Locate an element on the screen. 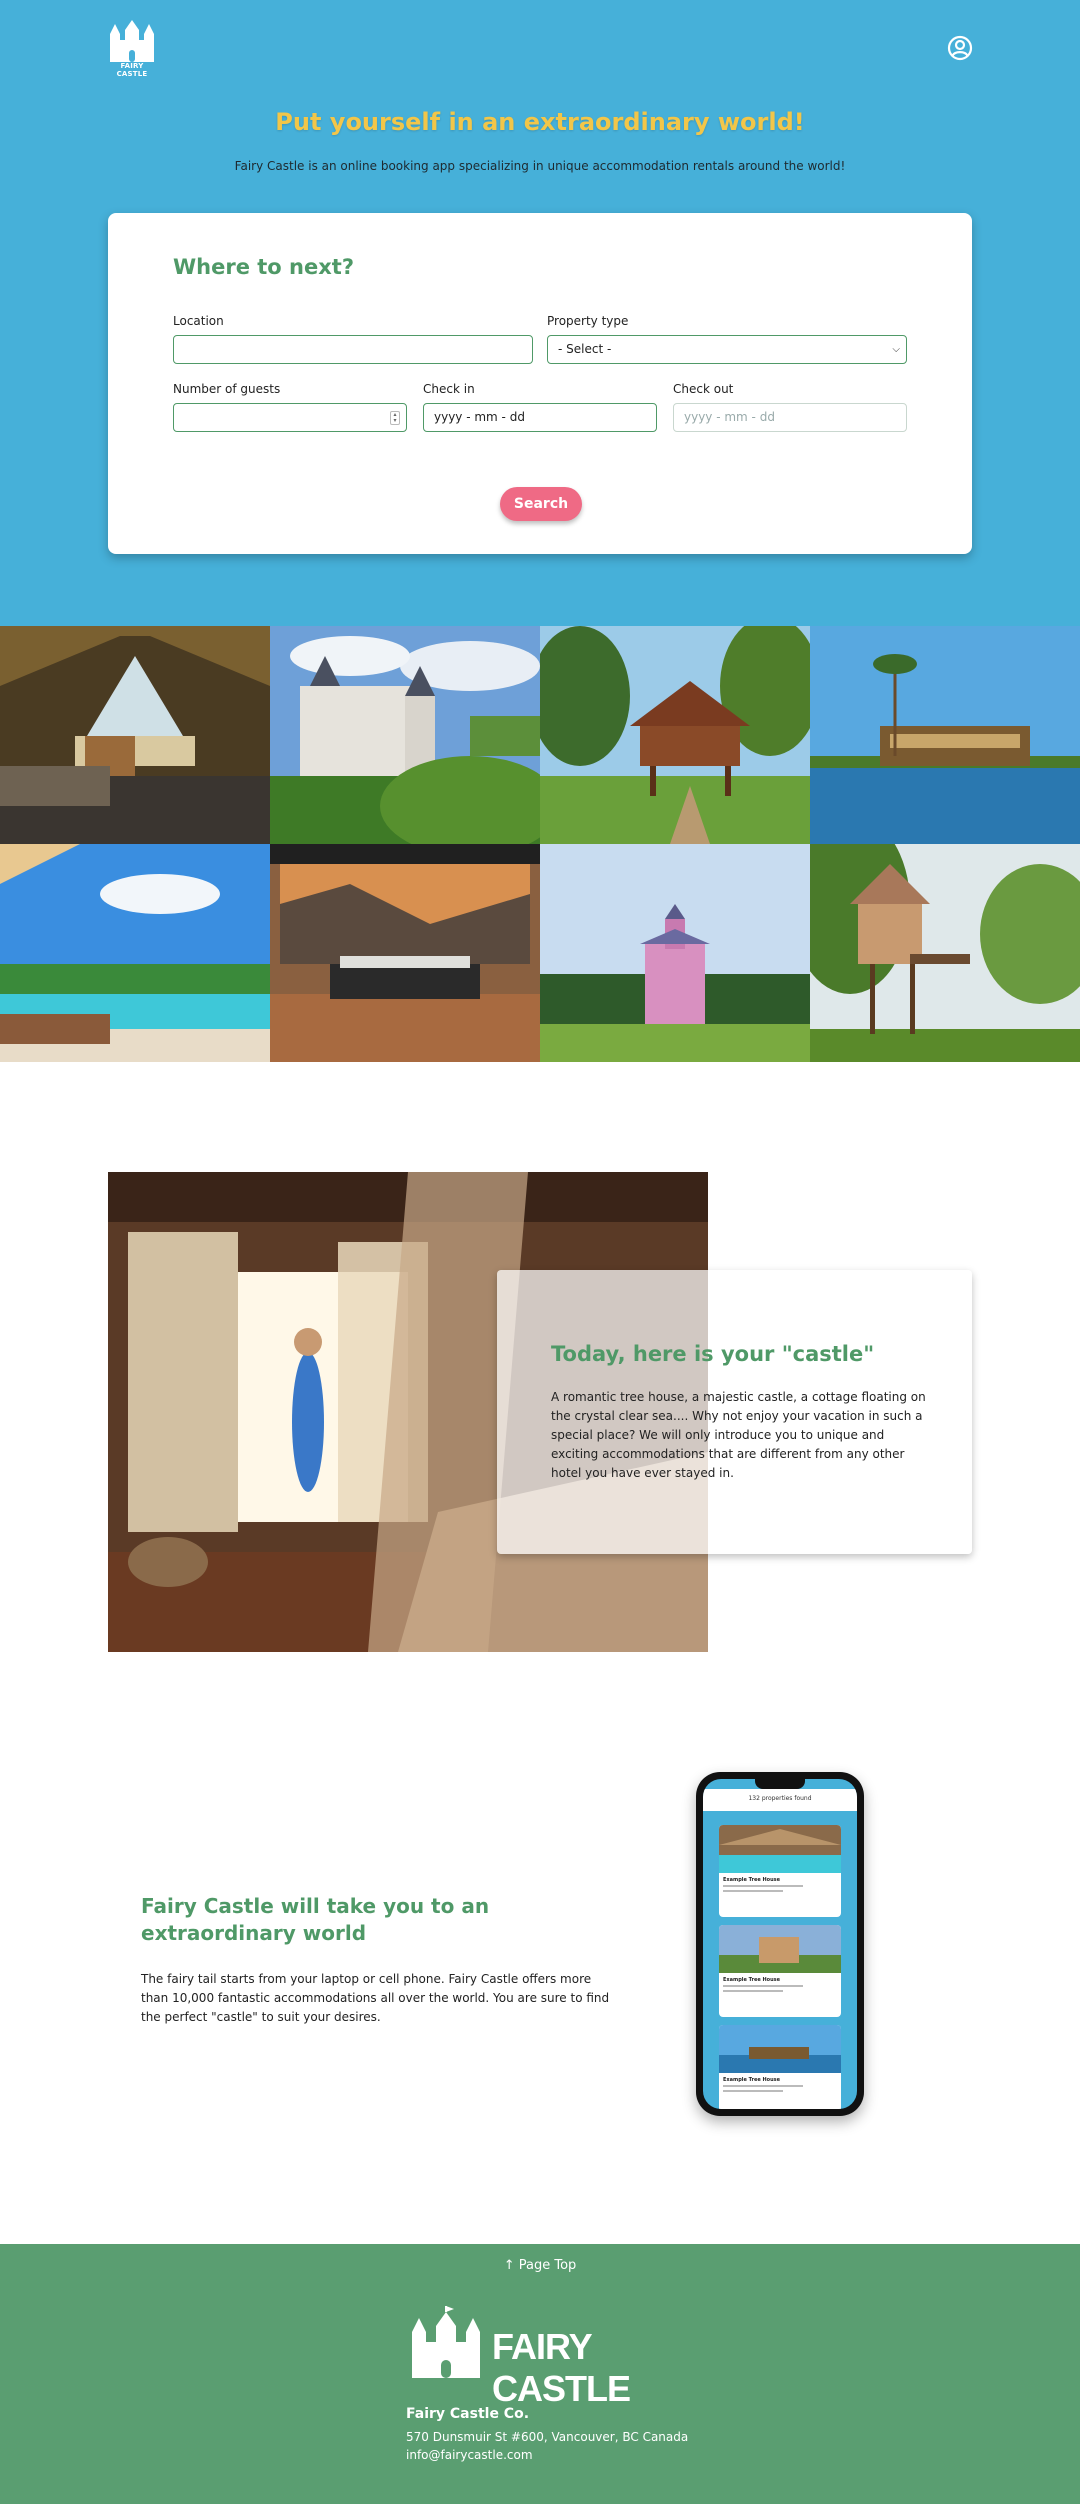  gallery-image-castle is located at coordinates (405, 735).